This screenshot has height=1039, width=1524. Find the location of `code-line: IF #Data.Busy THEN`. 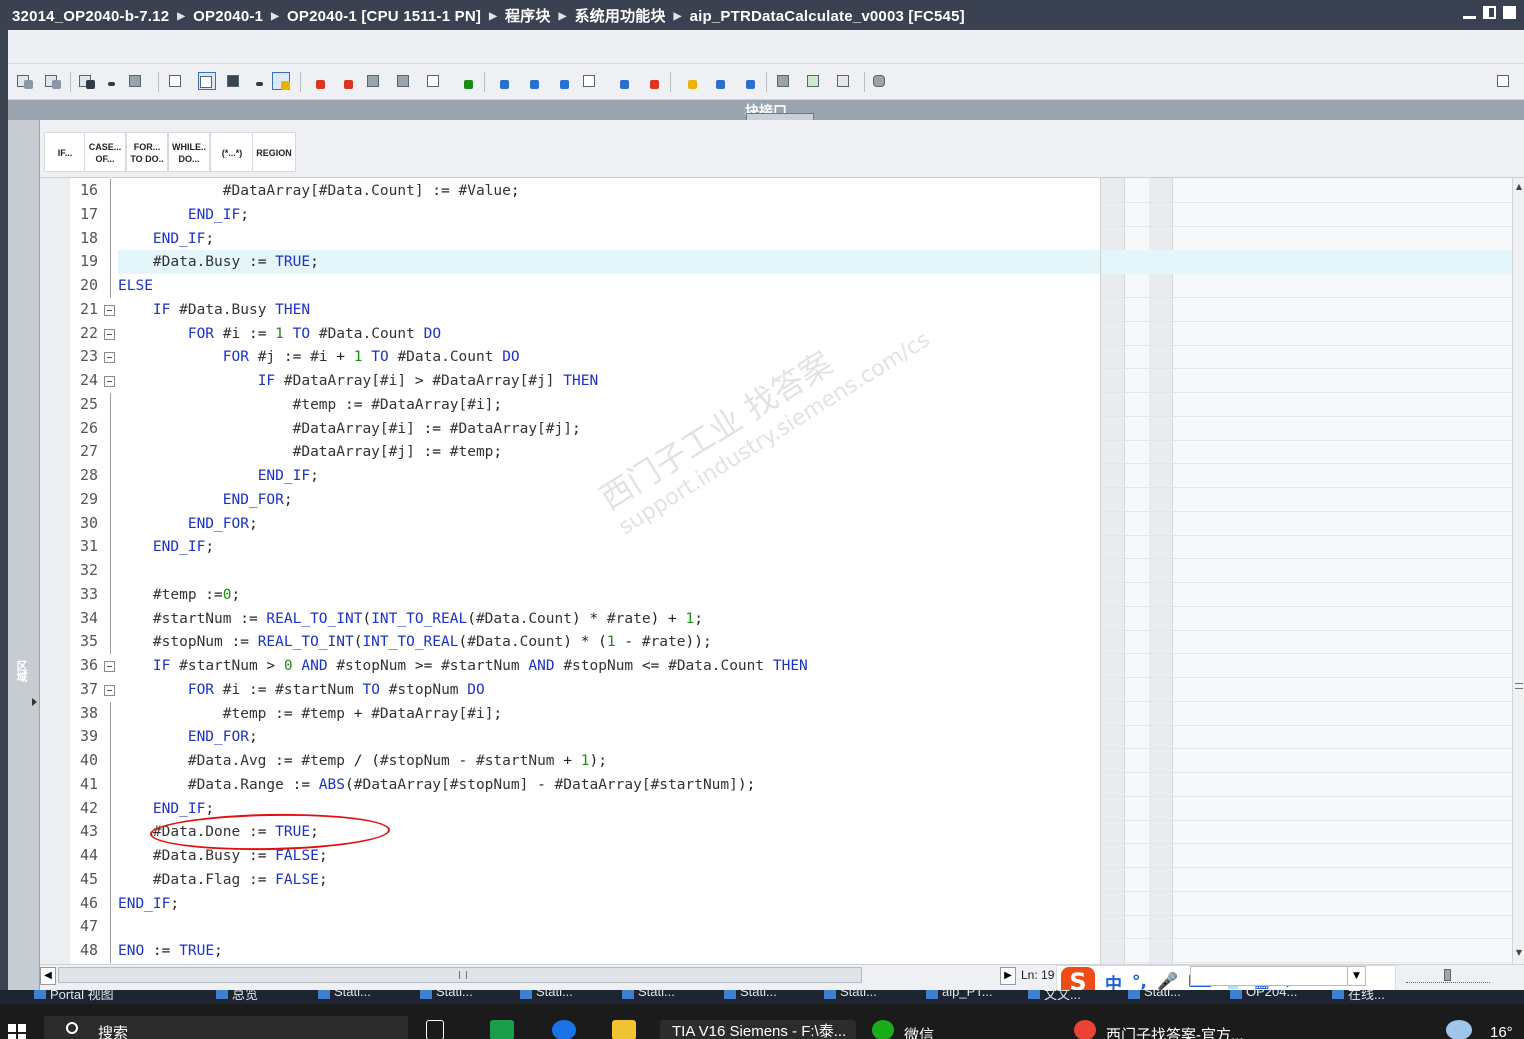

code-line: IF #Data.Busy THEN is located at coordinates (214, 310).